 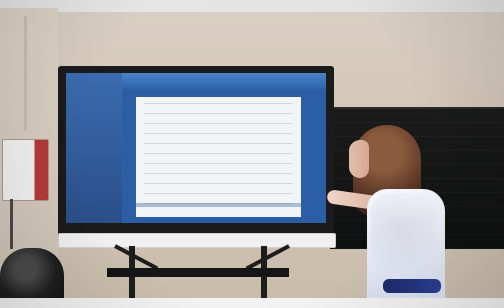 I want to click on screen-document-page, so click(x=218, y=157).